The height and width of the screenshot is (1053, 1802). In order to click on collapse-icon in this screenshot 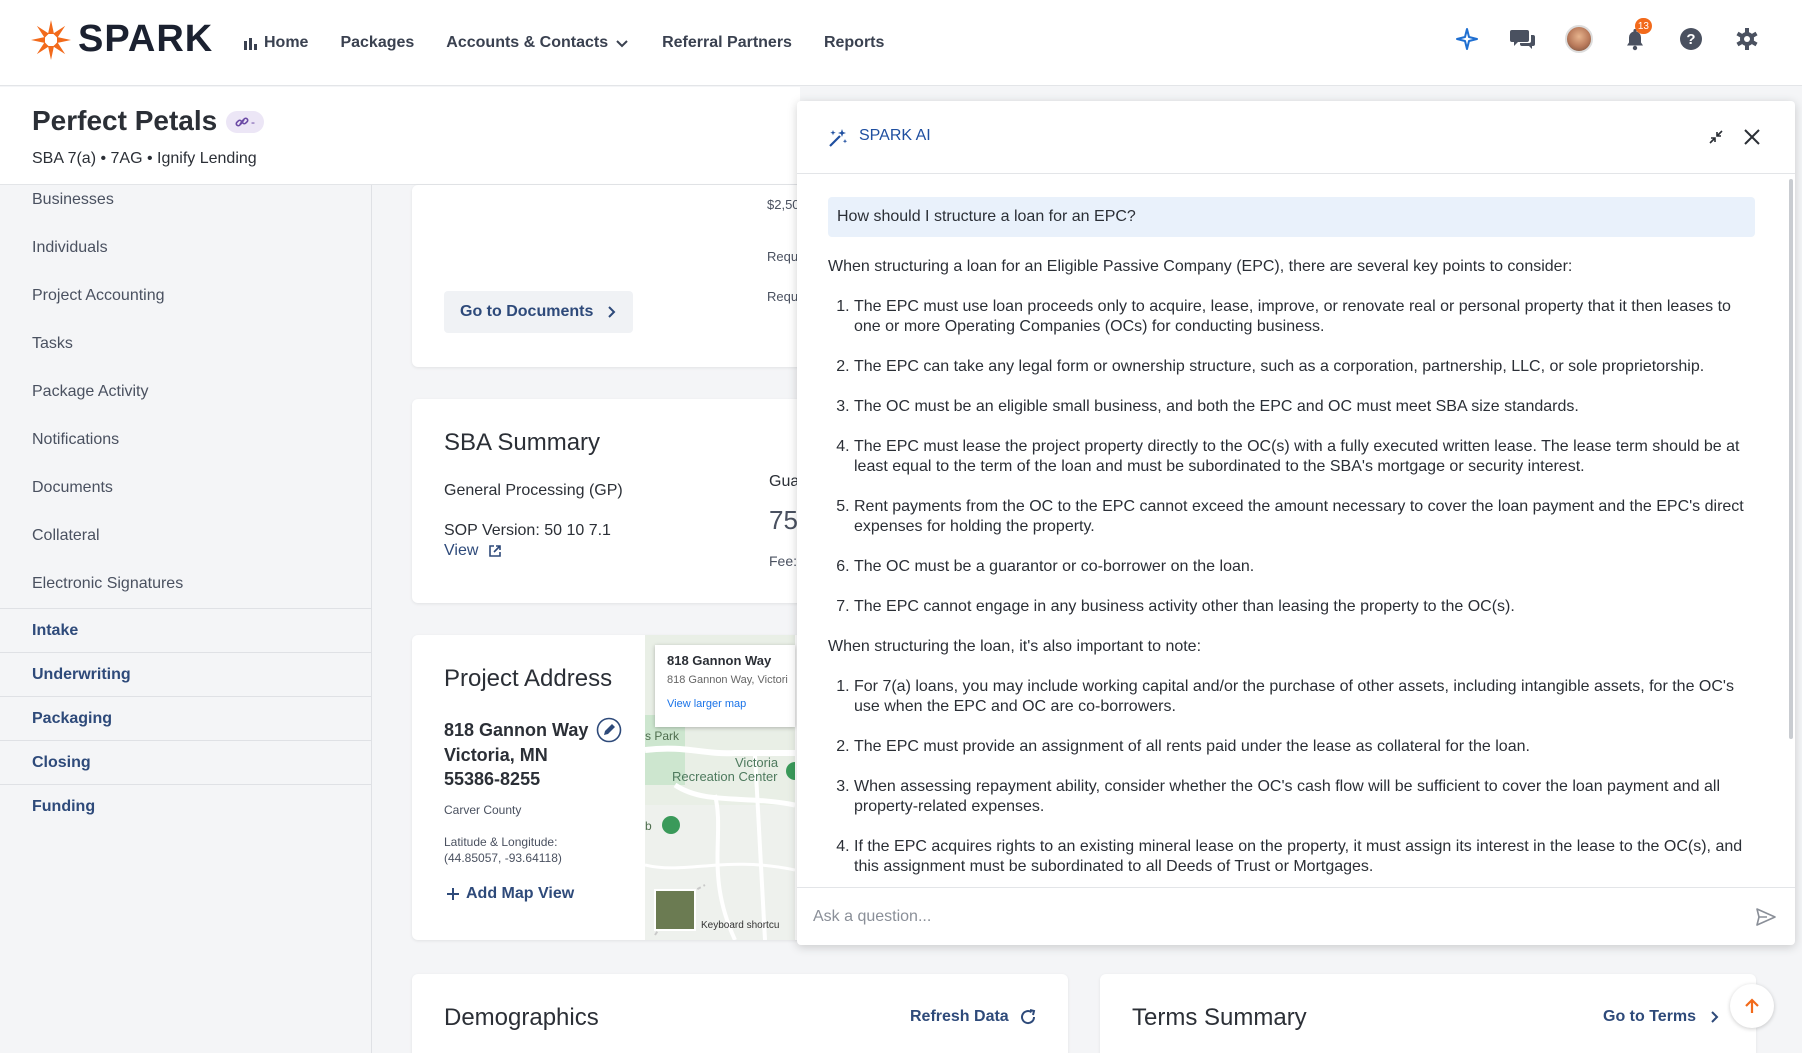, I will do `click(1716, 137)`.